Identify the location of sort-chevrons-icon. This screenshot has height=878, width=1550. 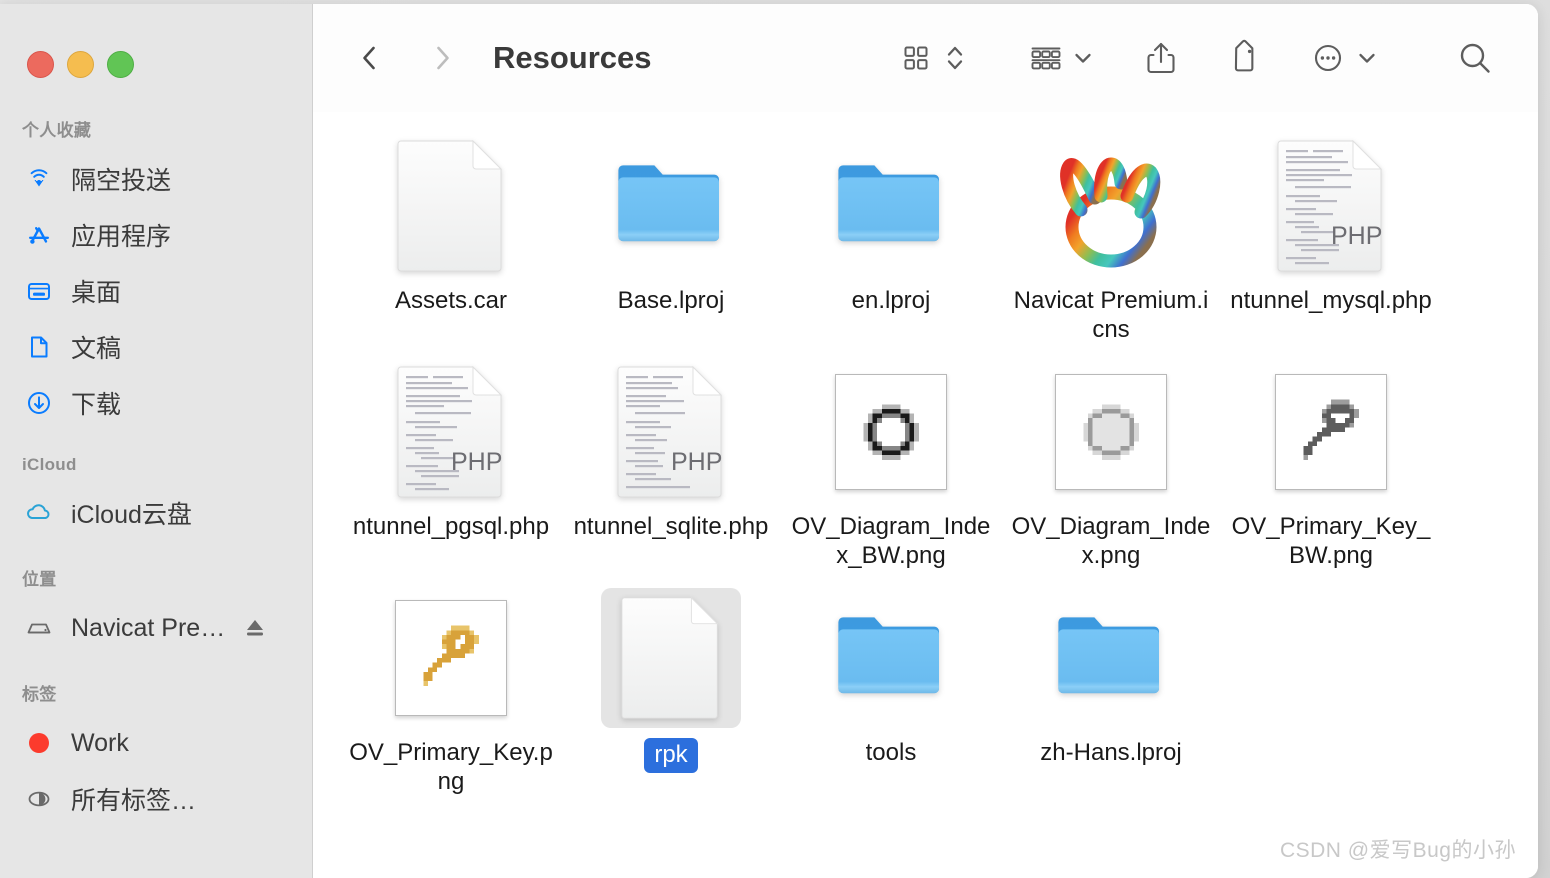
(955, 58).